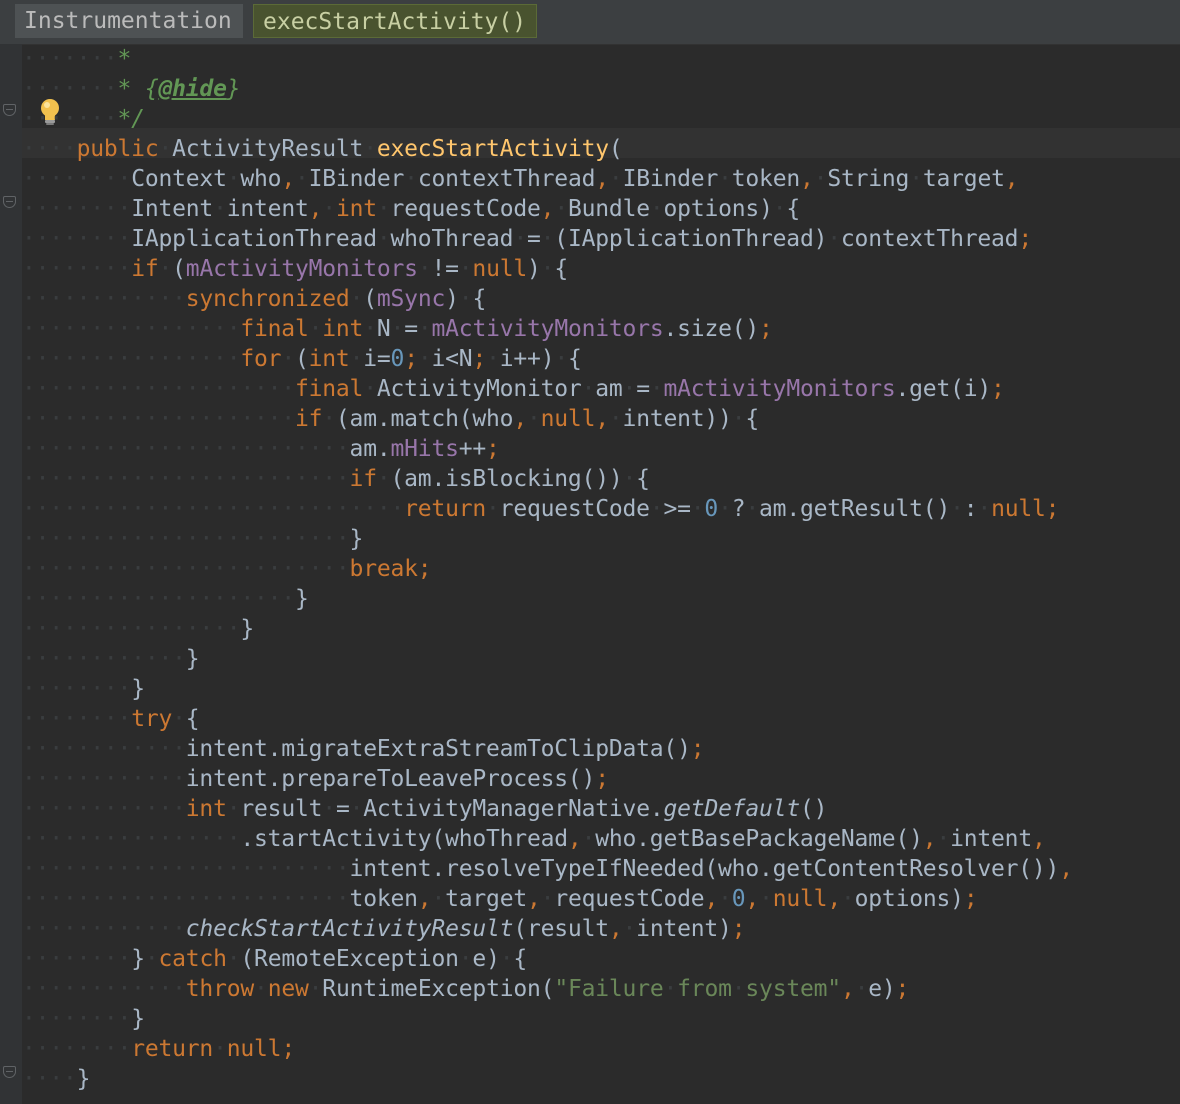 The image size is (1180, 1104). What do you see at coordinates (547, 299) in the screenshot?
I see `code-line: ············synchronized·(mSync)·{` at bounding box center [547, 299].